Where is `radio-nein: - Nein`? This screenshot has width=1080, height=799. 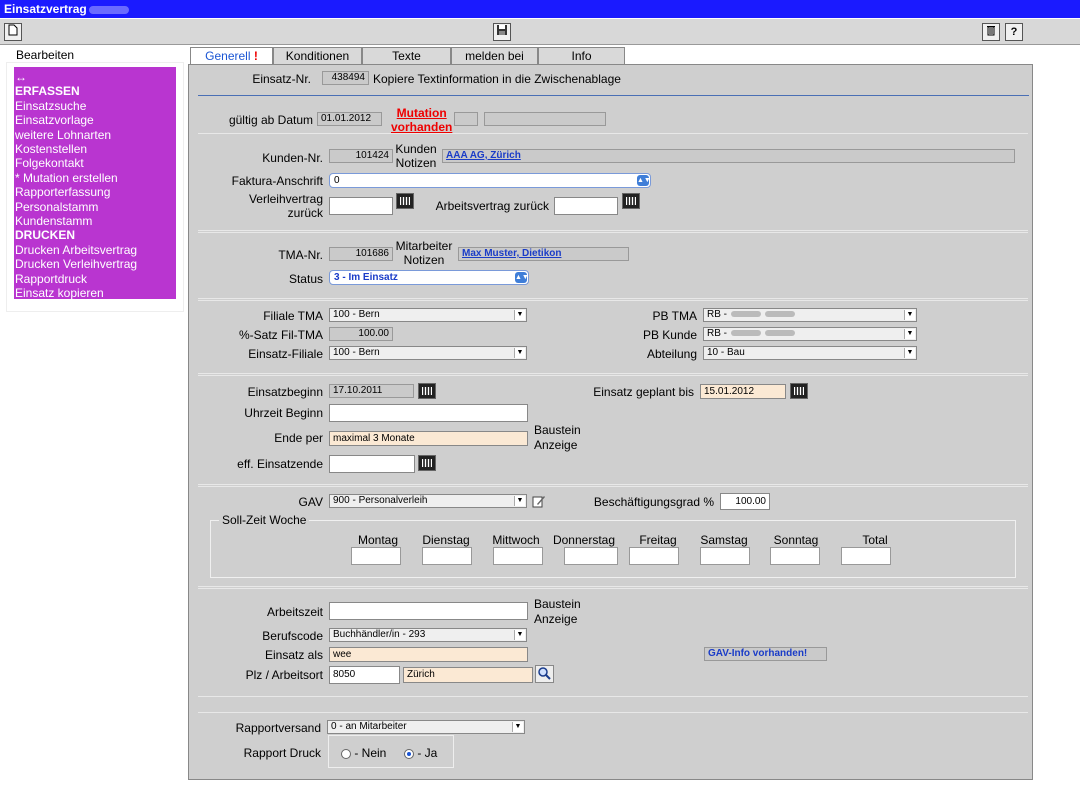
radio-nein: - Nein is located at coordinates (363, 753).